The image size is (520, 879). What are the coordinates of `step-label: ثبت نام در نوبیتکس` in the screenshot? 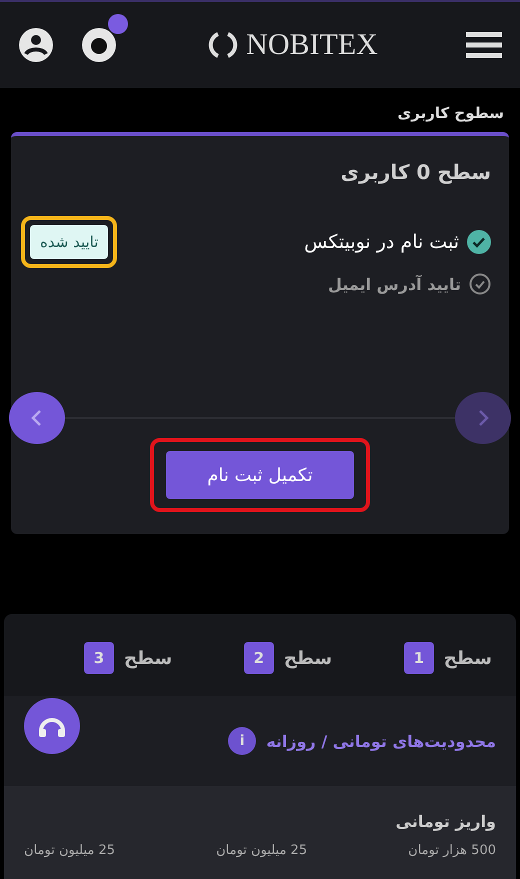 It's located at (381, 242).